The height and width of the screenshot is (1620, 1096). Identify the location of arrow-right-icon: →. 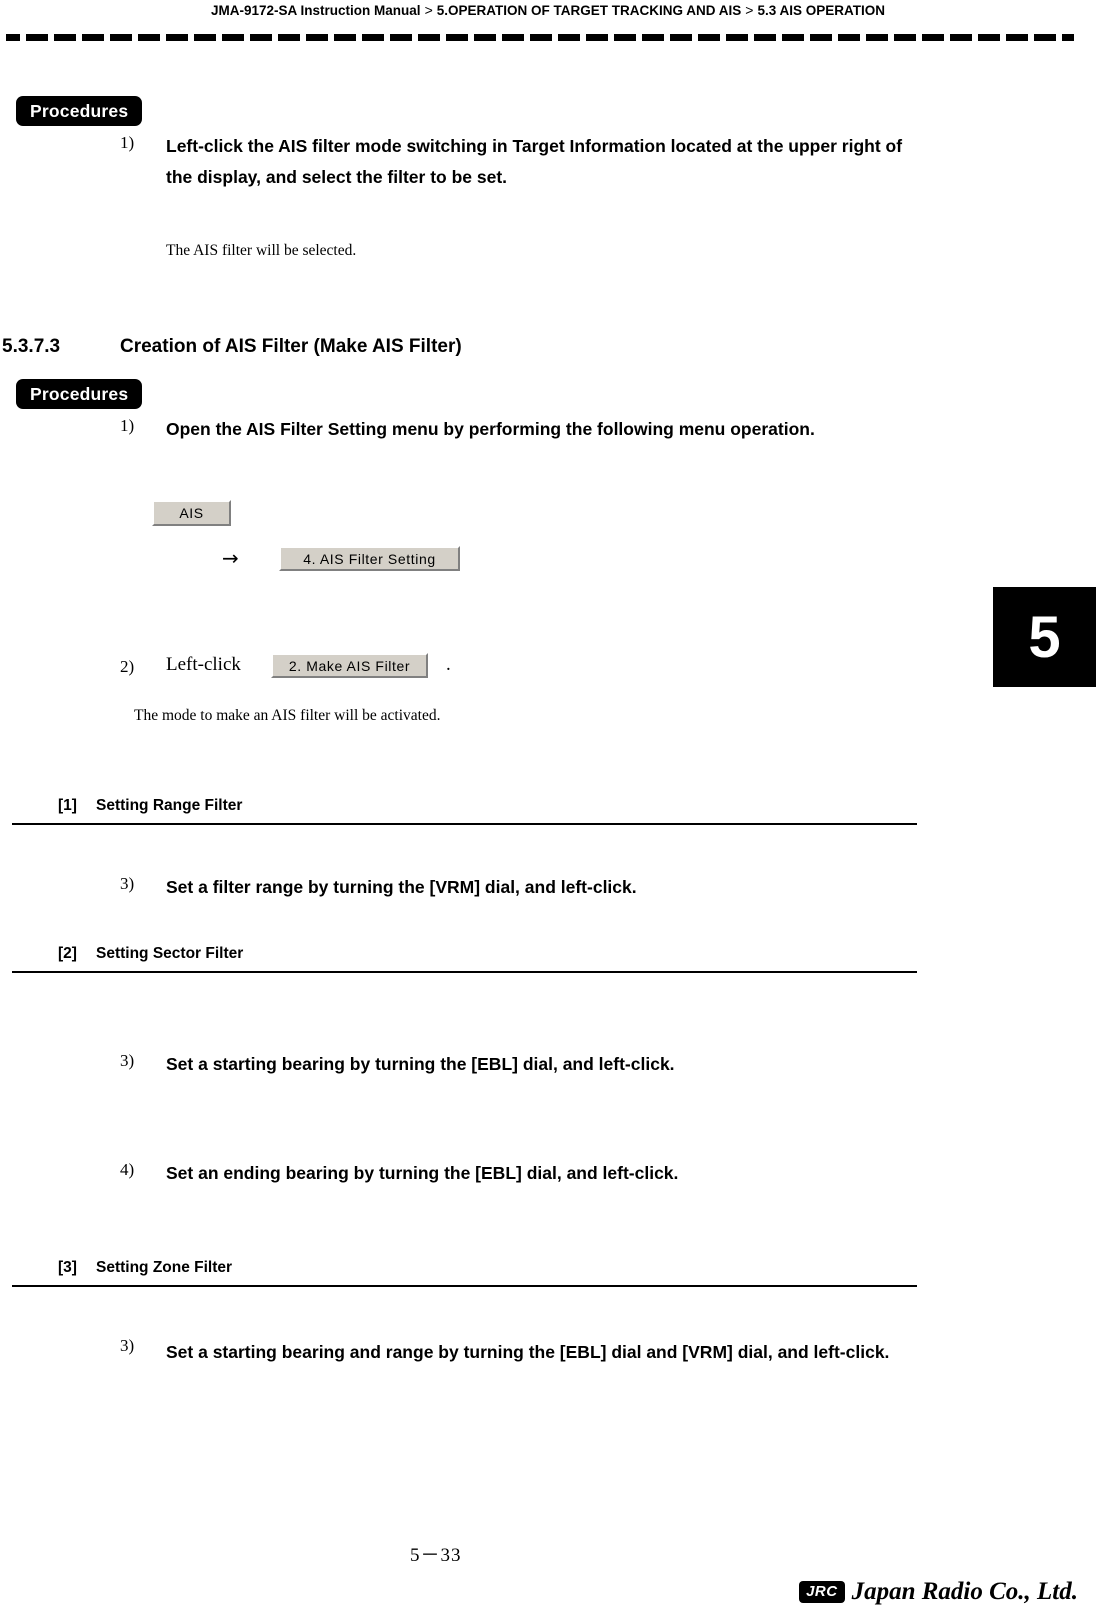
(230, 558).